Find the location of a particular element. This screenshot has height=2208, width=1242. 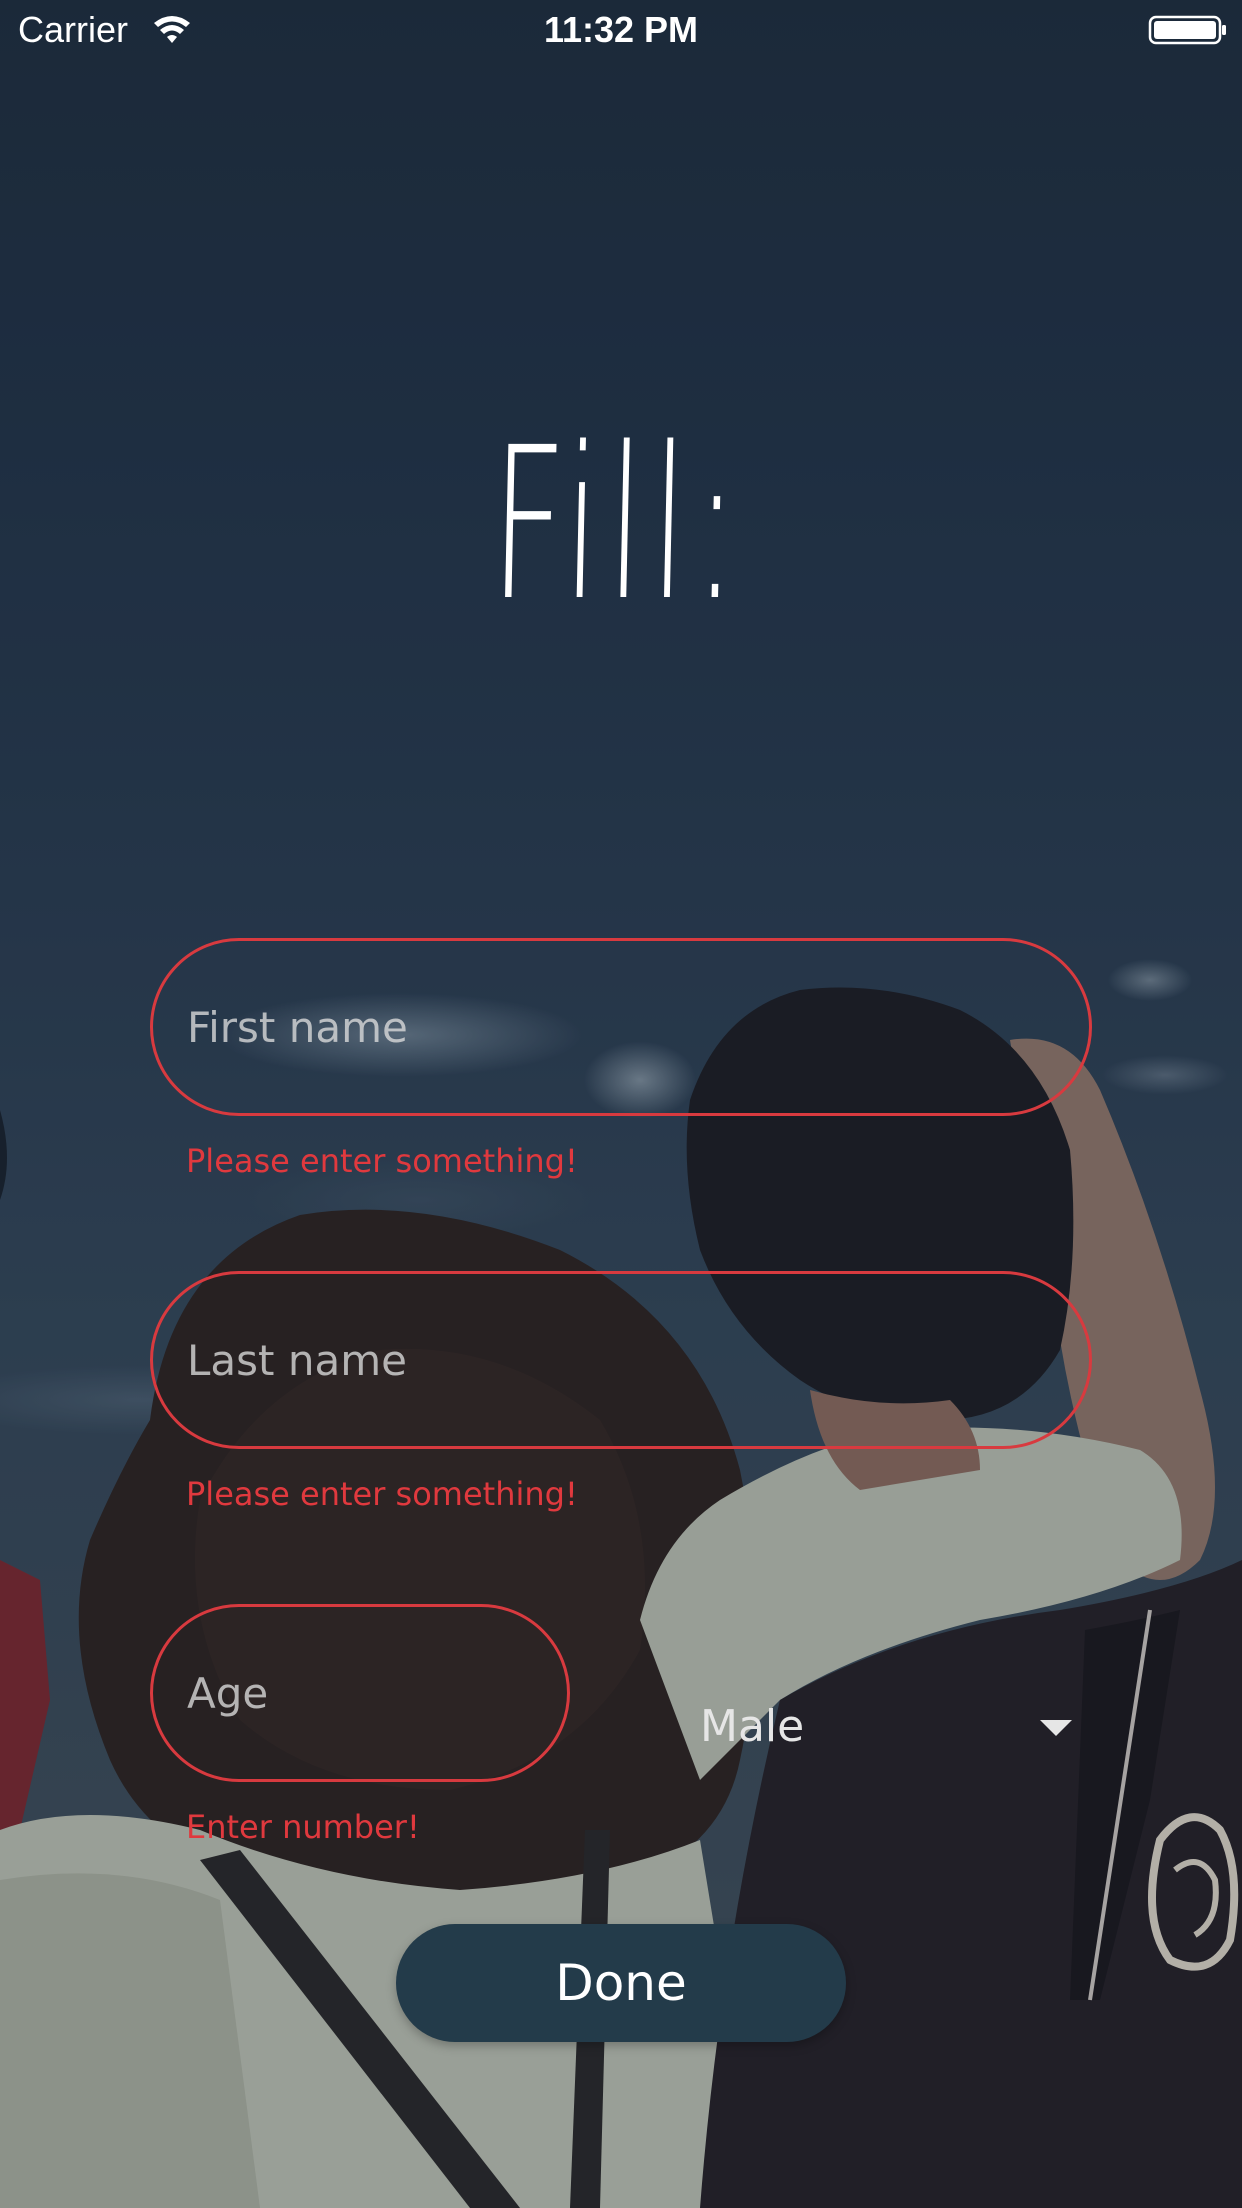

last-name-field is located at coordinates (621, 1360).